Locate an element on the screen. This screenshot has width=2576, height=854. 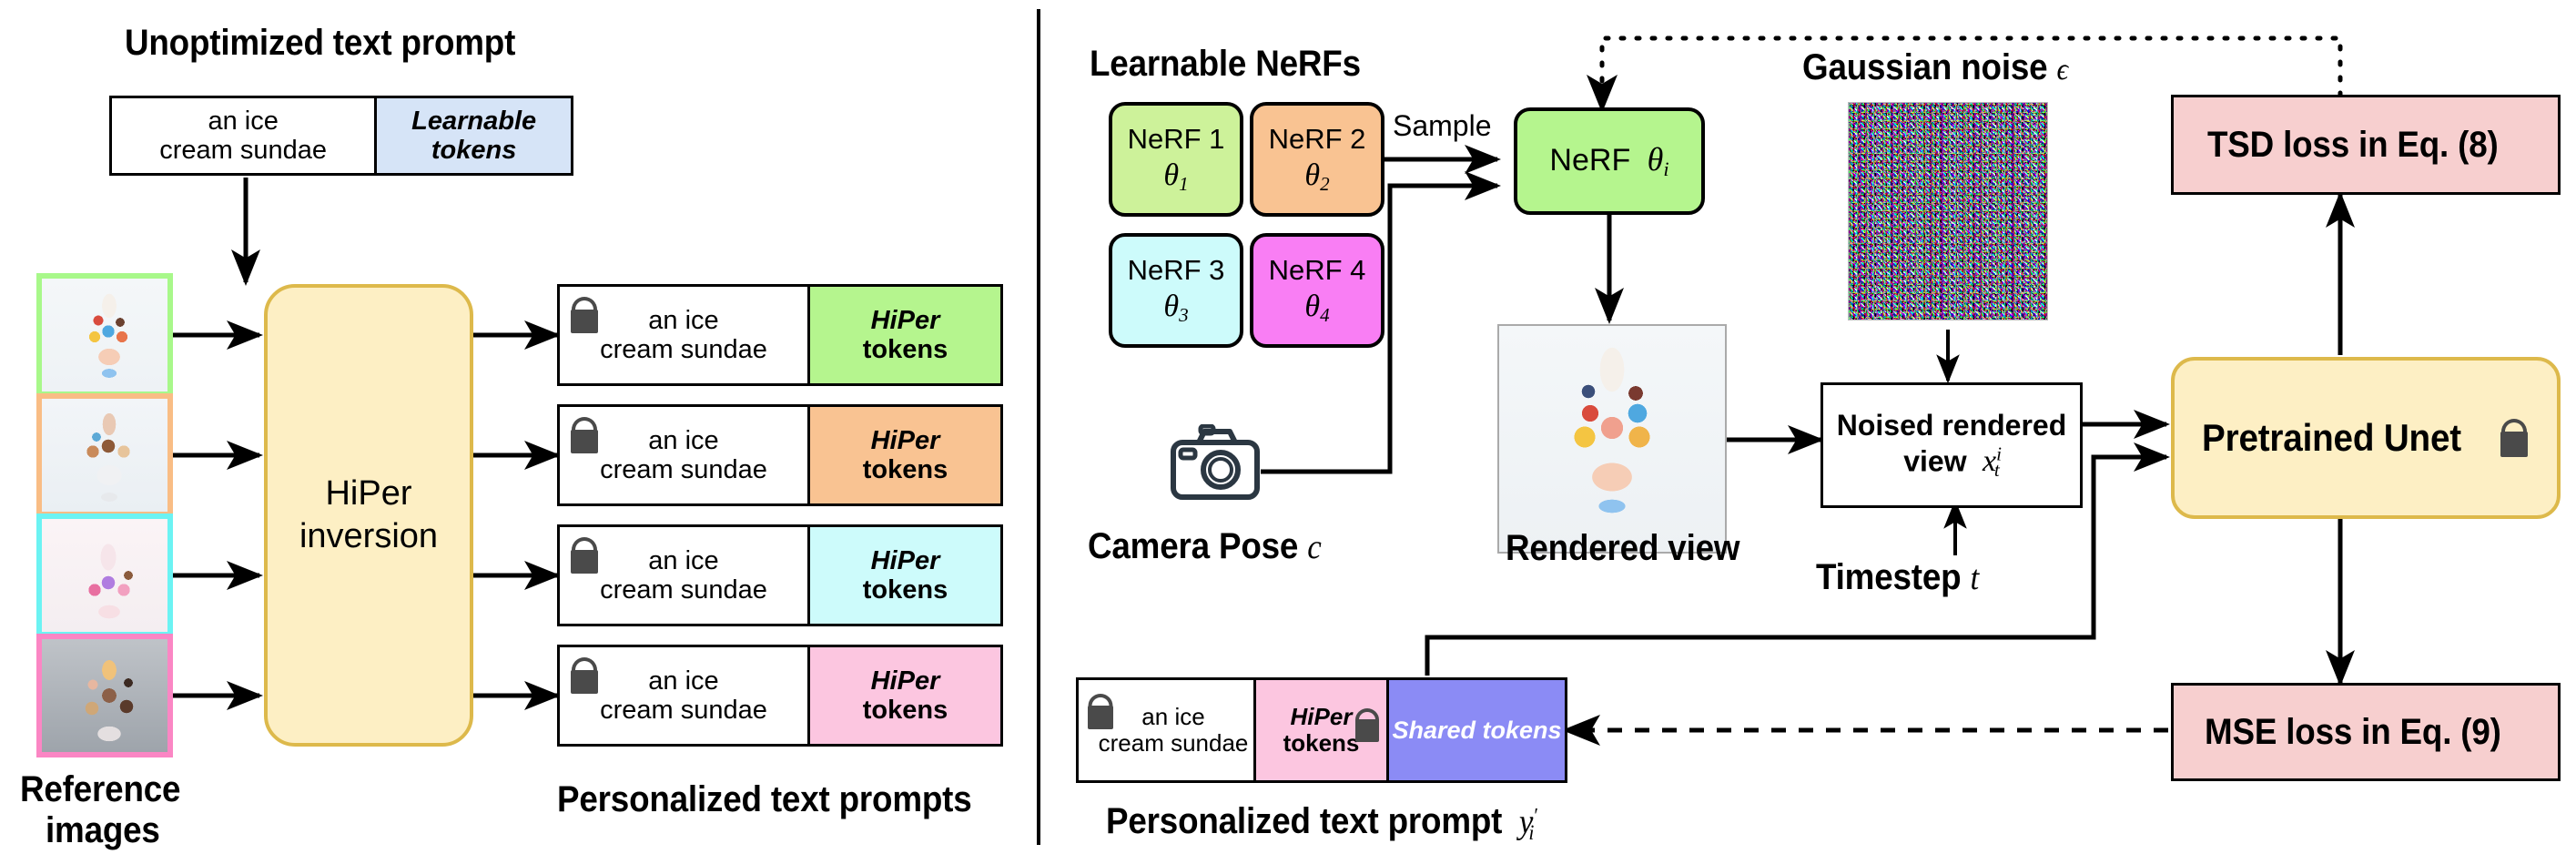
bottom-hiper-italic: HiPer is located at coordinates (1321, 716).